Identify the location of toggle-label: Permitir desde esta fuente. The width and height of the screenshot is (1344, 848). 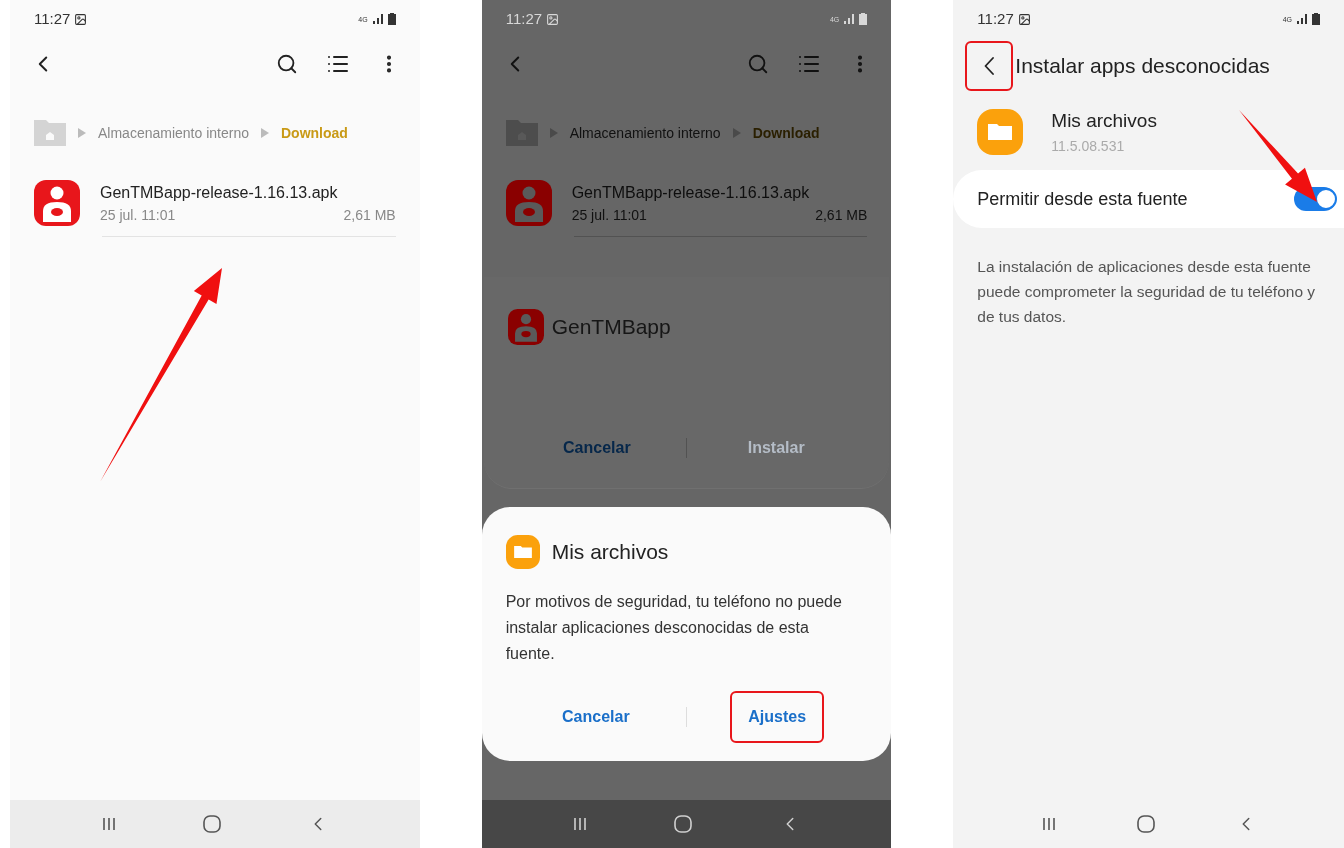
(1082, 199).